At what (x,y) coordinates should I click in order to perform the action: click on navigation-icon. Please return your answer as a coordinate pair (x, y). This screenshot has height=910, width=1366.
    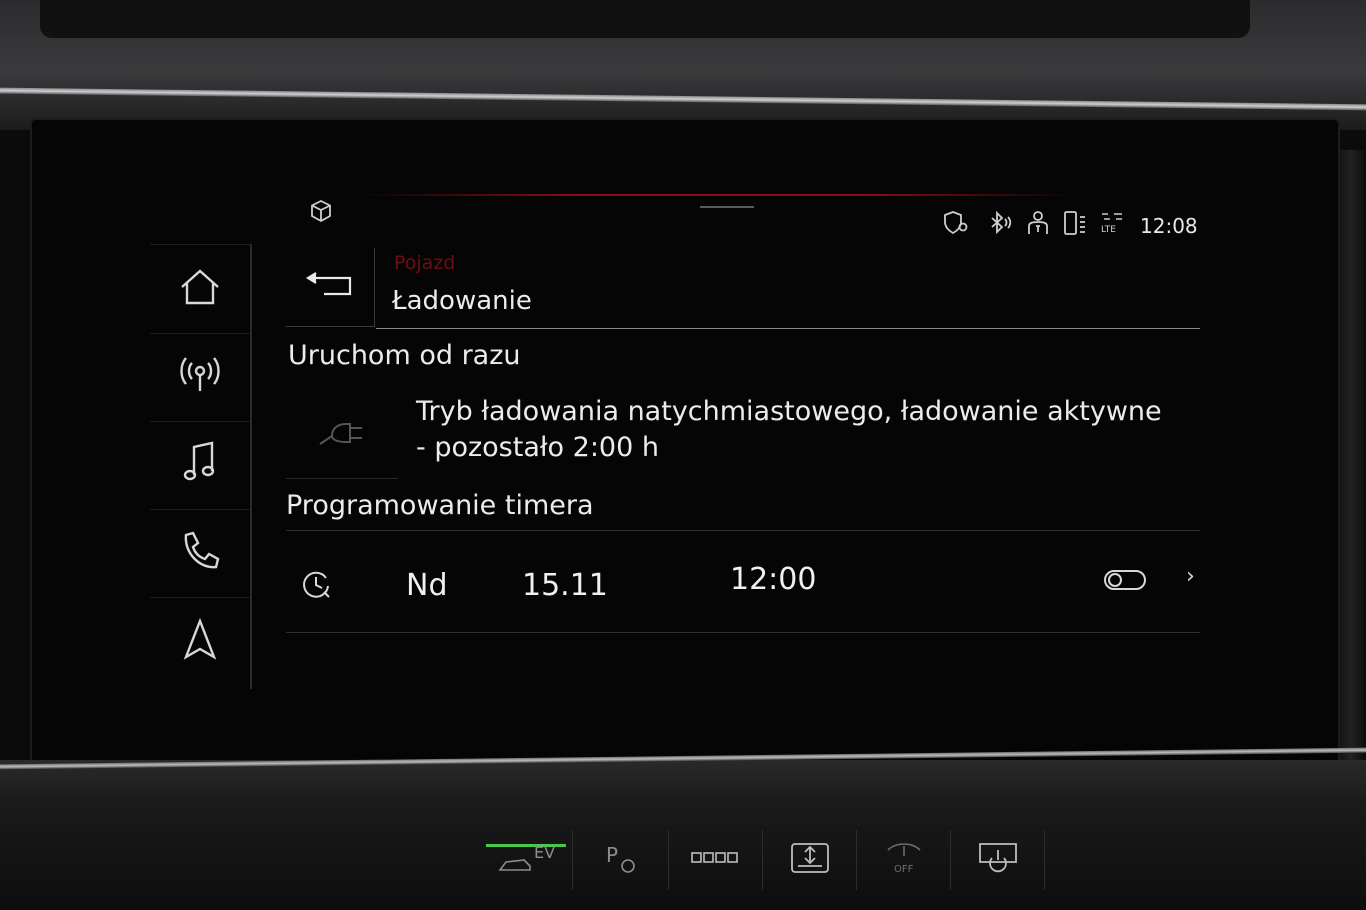
    Looking at the image, I should click on (200, 641).